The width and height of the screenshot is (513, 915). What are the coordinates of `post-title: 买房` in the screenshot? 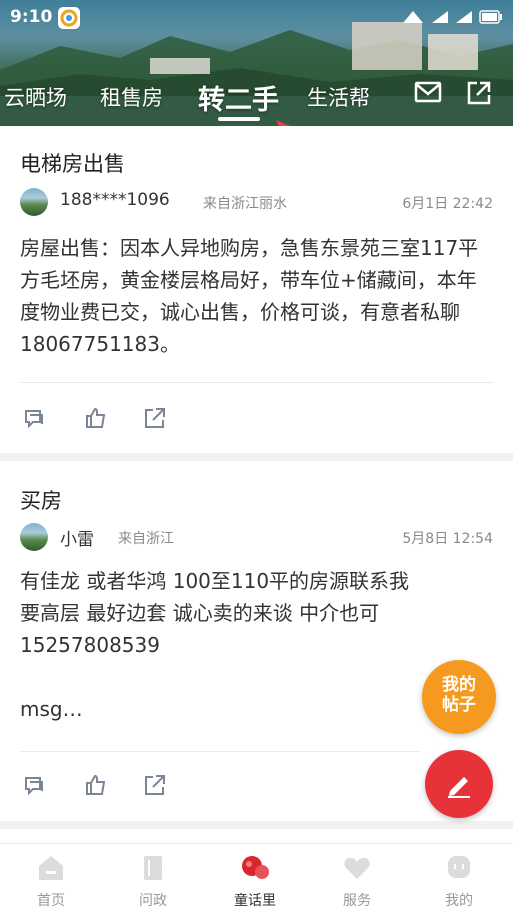 It's located at (41, 501).